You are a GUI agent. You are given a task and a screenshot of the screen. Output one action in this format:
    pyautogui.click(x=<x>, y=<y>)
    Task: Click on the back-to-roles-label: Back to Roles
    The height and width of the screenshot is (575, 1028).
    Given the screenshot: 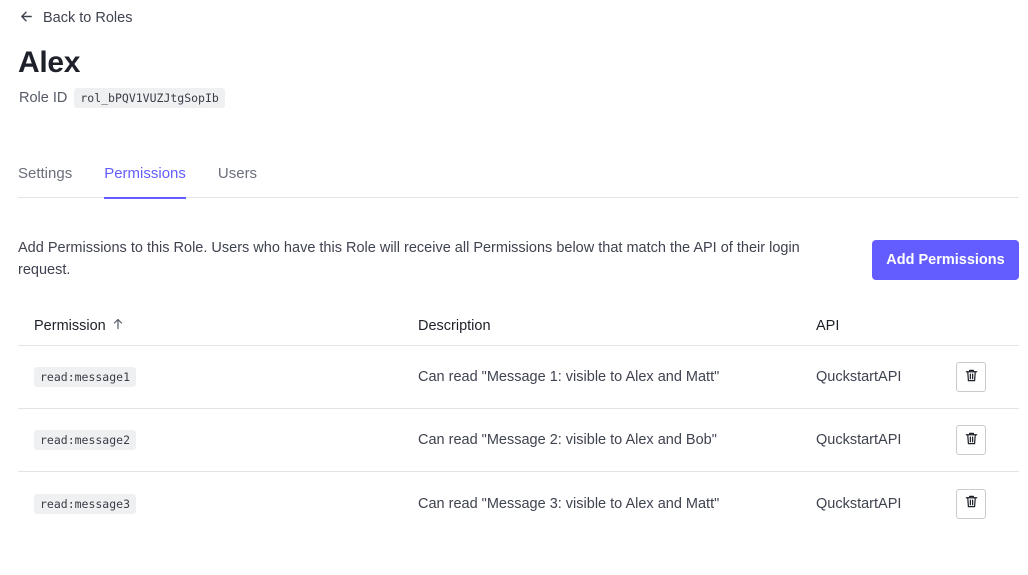 What is the action you would take?
    pyautogui.click(x=88, y=18)
    